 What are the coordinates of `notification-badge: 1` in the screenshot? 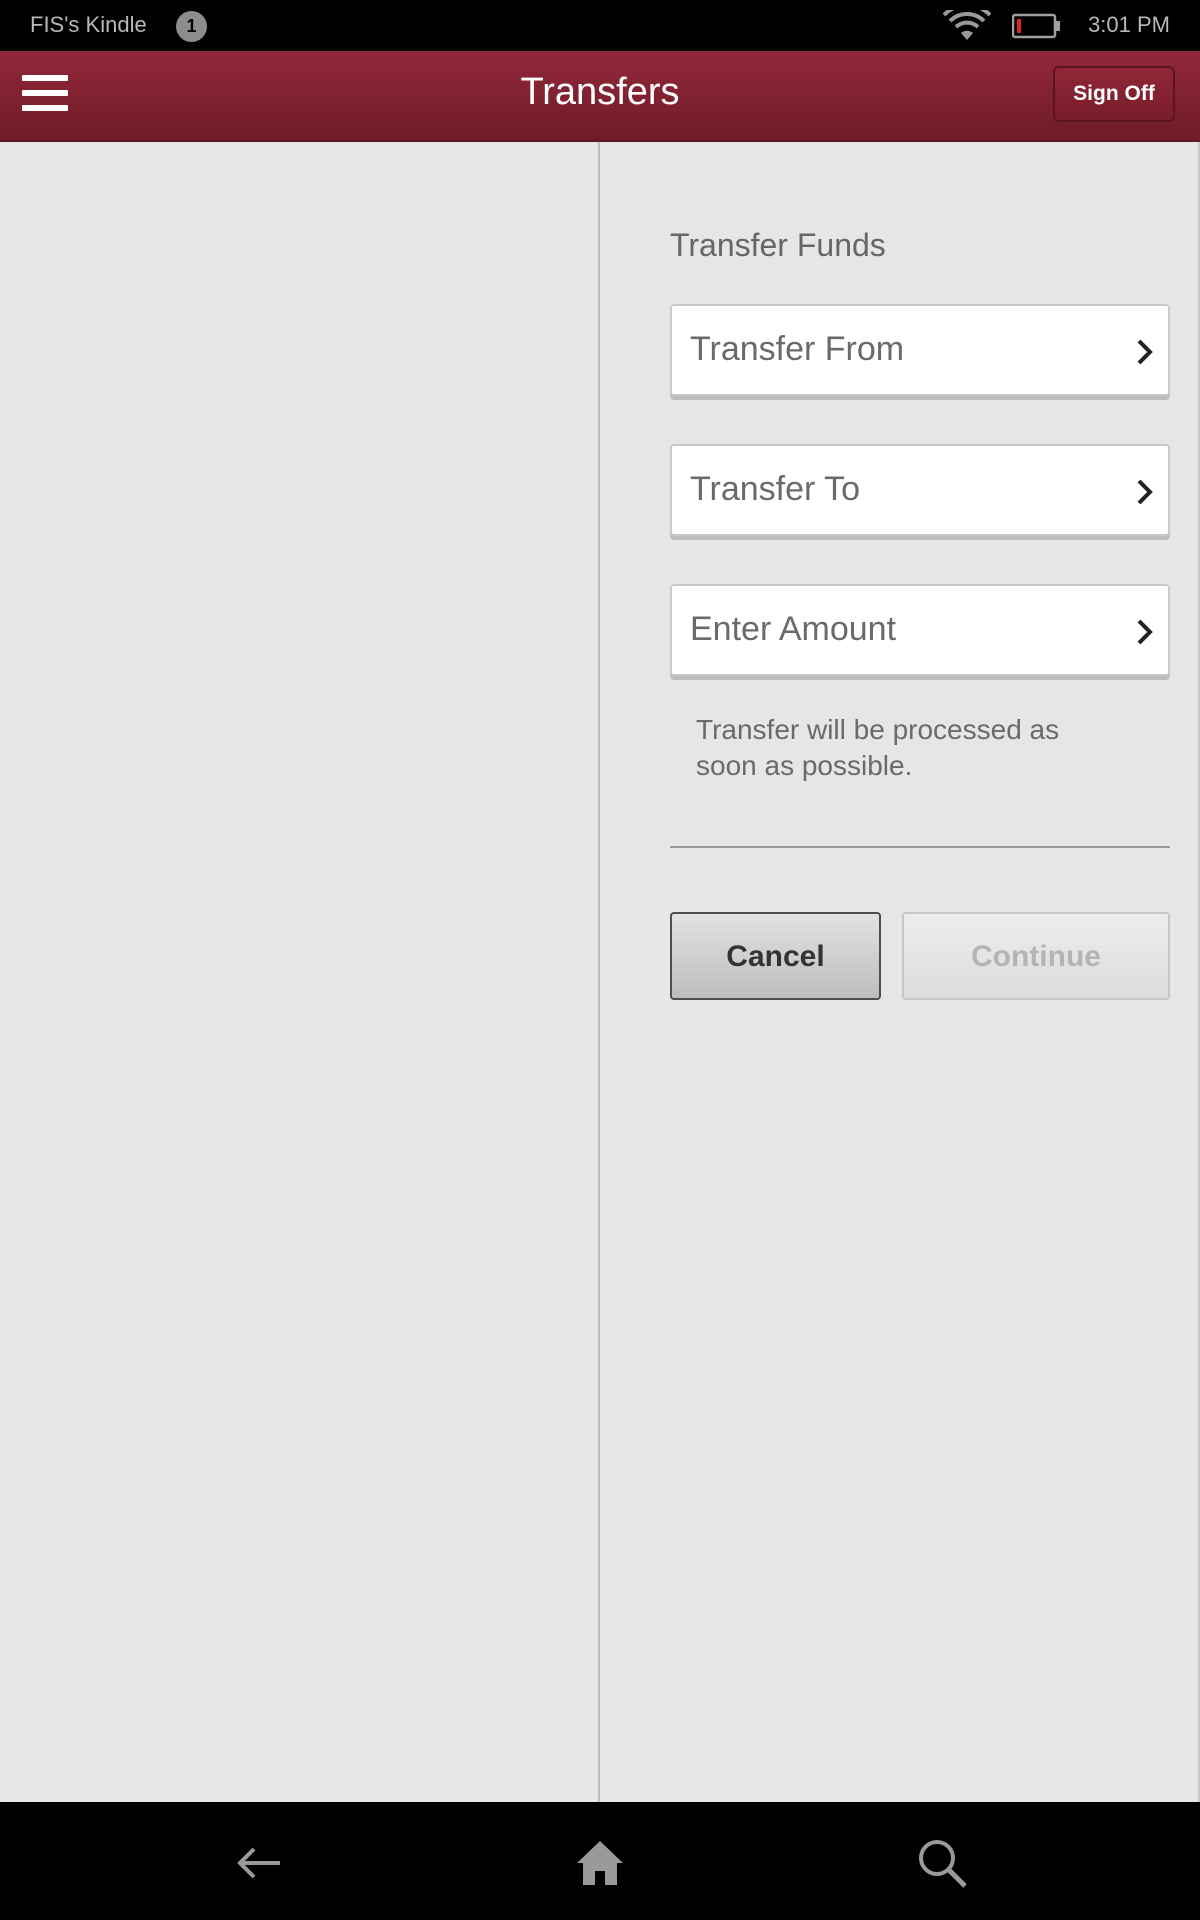 It's located at (191, 26).